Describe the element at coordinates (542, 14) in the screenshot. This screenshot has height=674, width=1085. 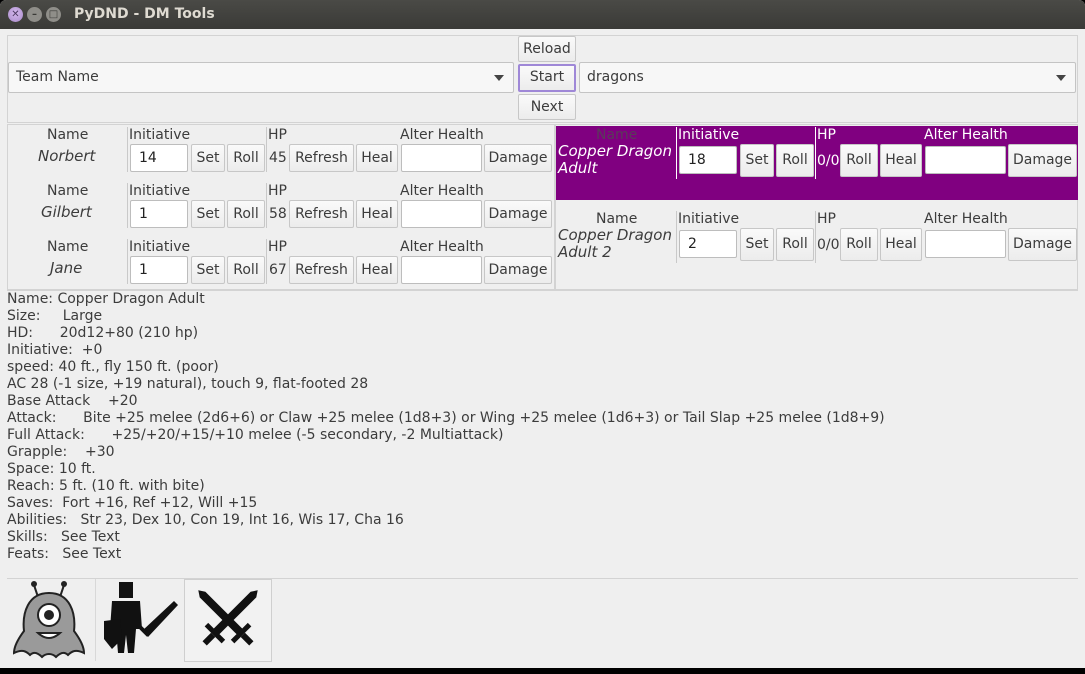
I see `title-bar: ✕ – □ PyDND - DM Tools` at that location.